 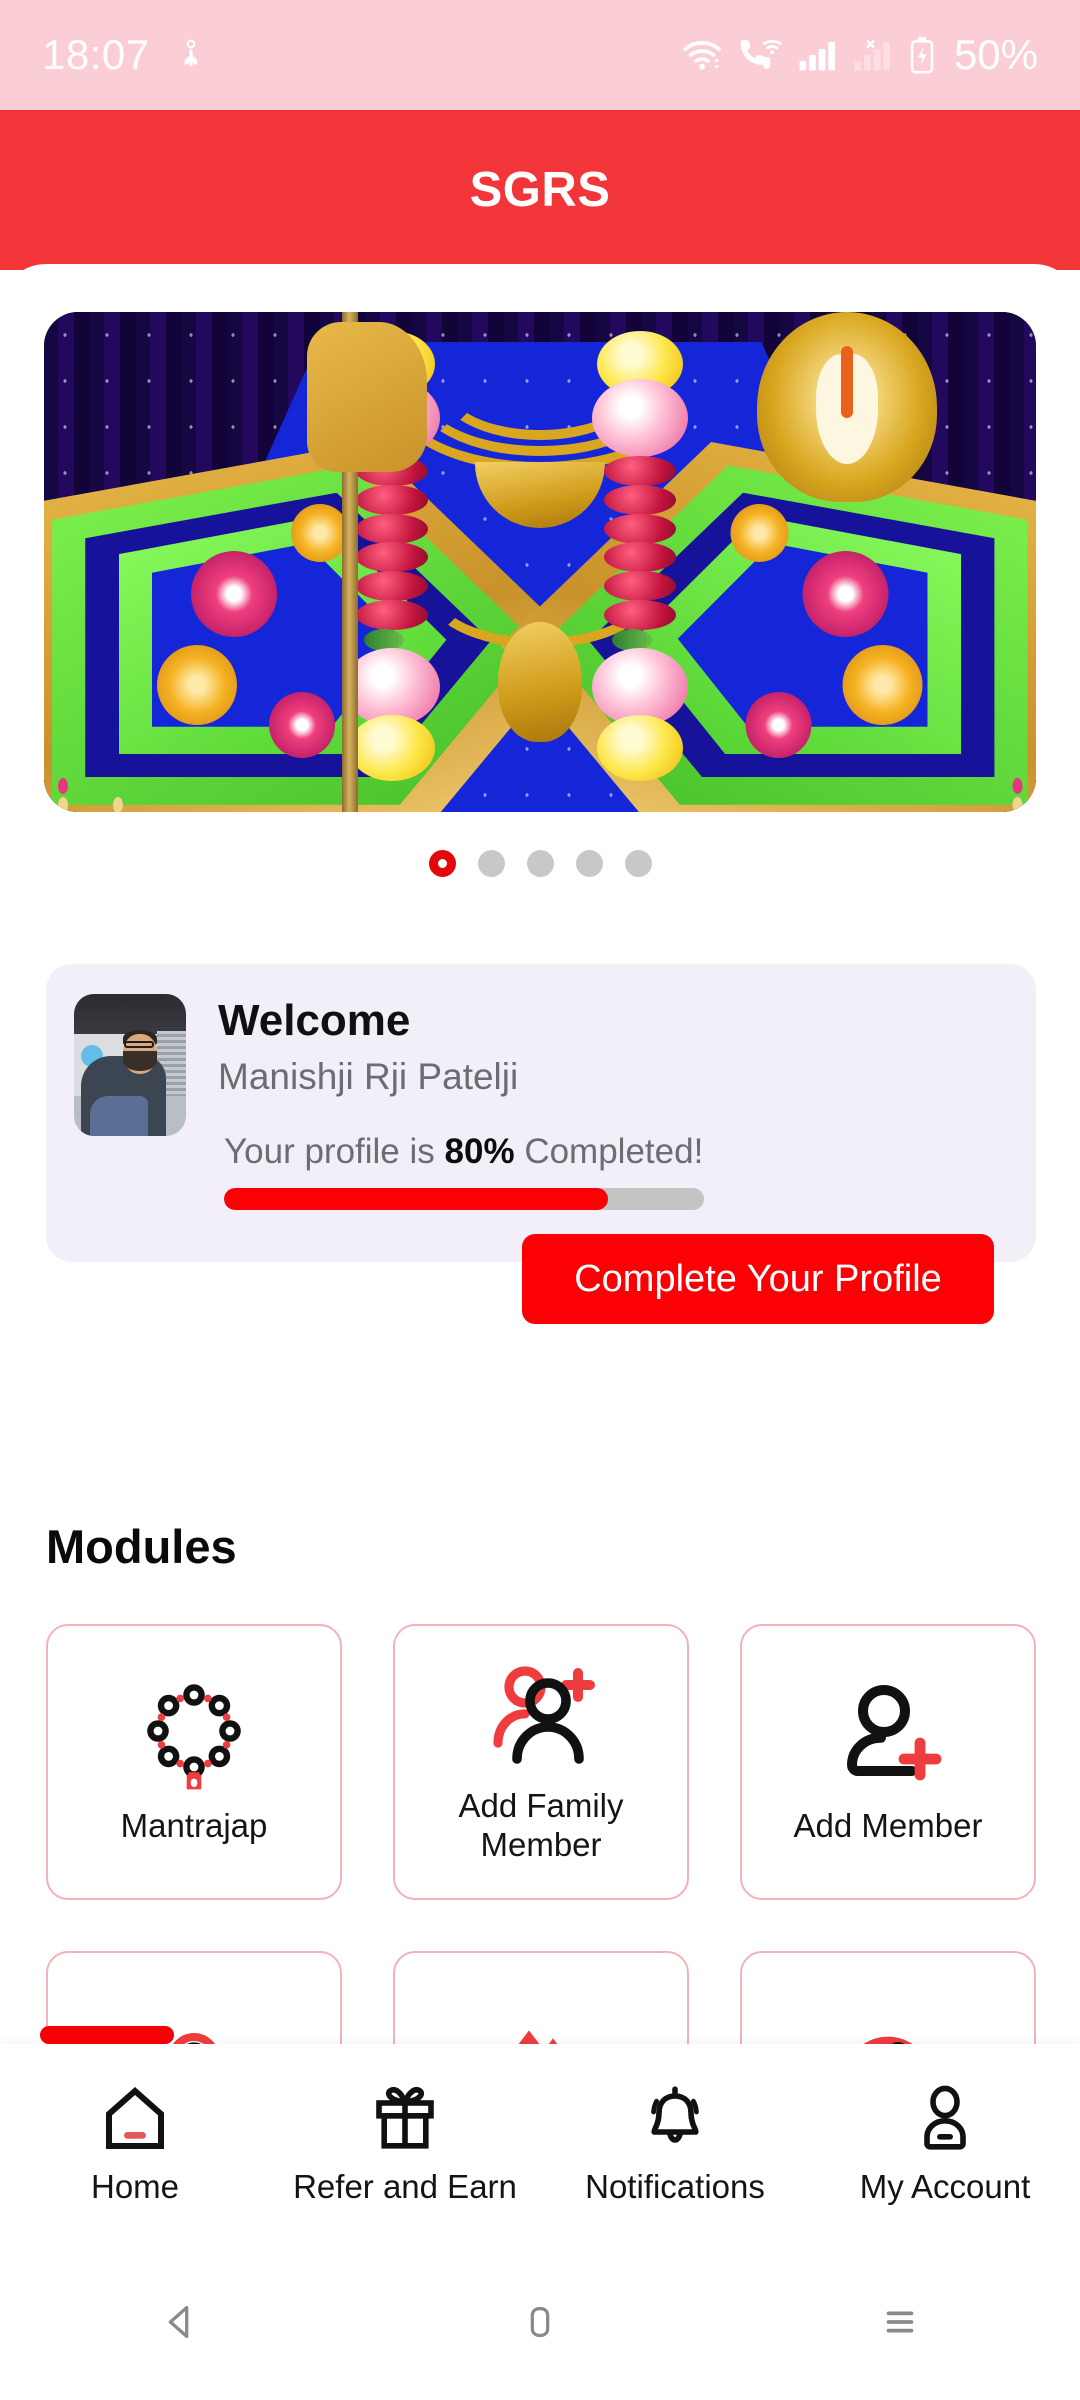 I want to click on nav-label: Refer and Earn, so click(x=405, y=2186).